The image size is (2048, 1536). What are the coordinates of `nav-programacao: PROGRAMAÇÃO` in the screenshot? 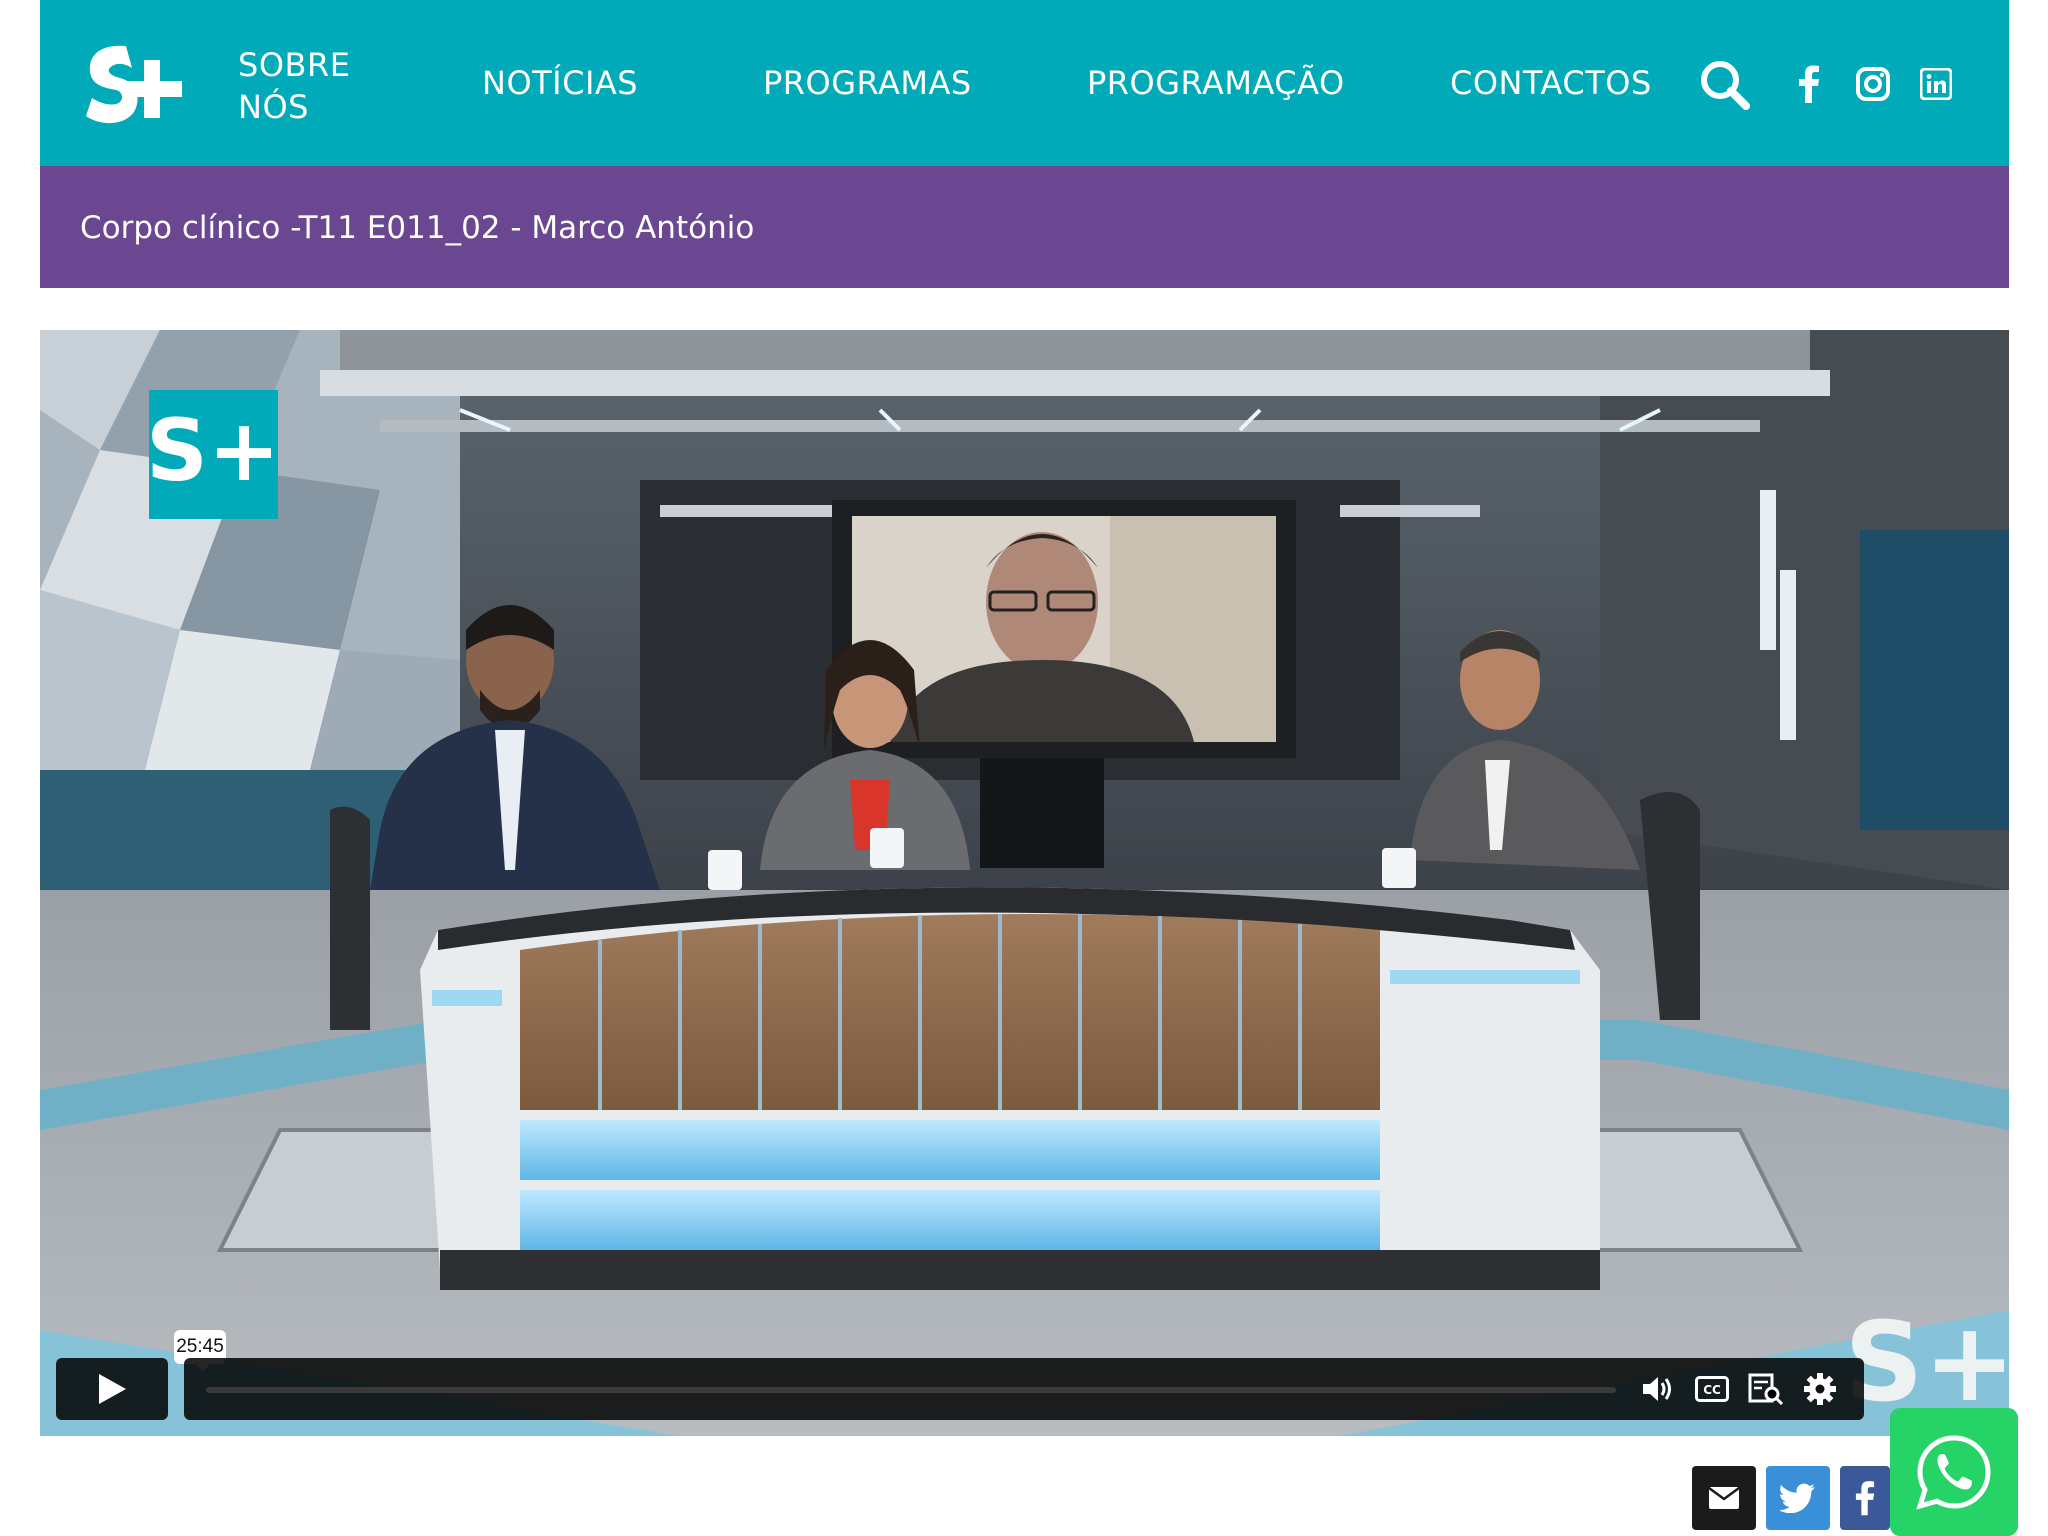 It's located at (1216, 83).